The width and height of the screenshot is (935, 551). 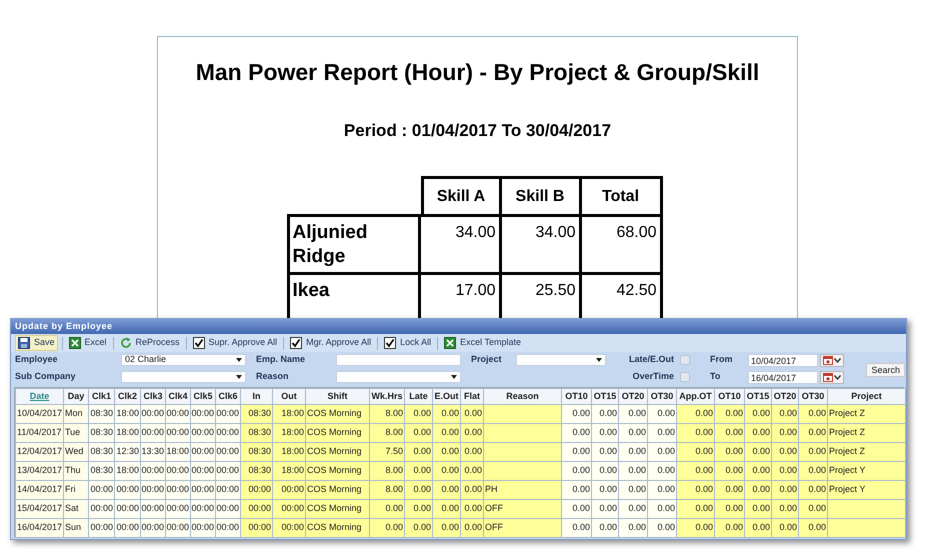 I want to click on table-cell: 34.00, so click(x=461, y=243).